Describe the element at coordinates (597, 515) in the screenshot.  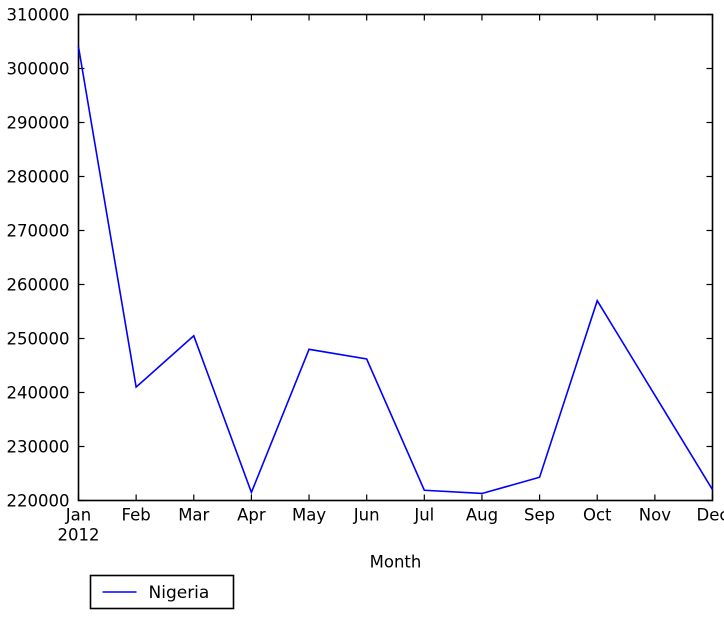
I see `x-tick-label: Oct` at that location.